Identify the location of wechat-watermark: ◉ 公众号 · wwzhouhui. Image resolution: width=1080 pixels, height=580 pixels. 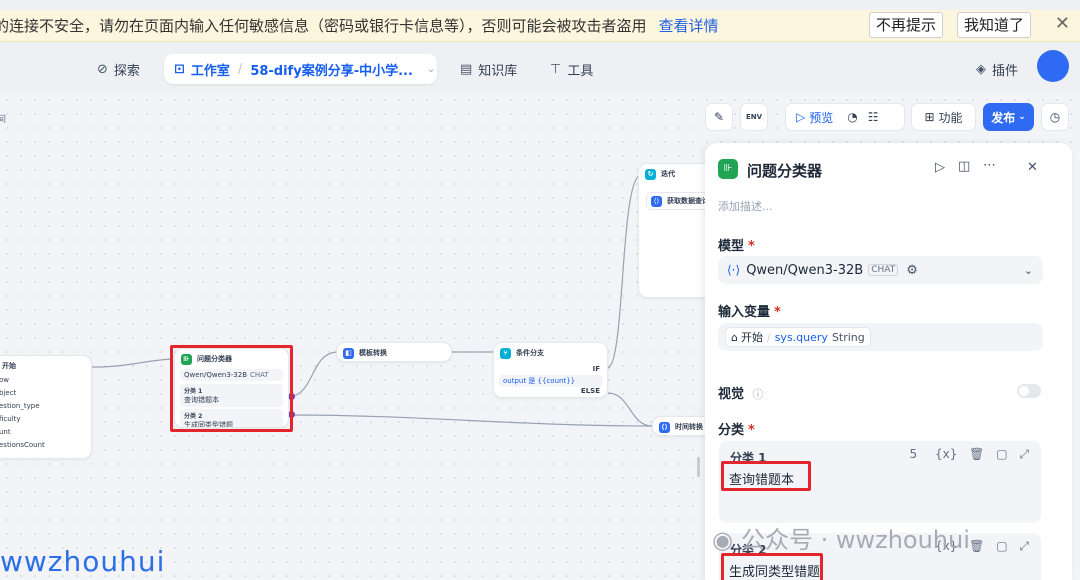
(841, 540).